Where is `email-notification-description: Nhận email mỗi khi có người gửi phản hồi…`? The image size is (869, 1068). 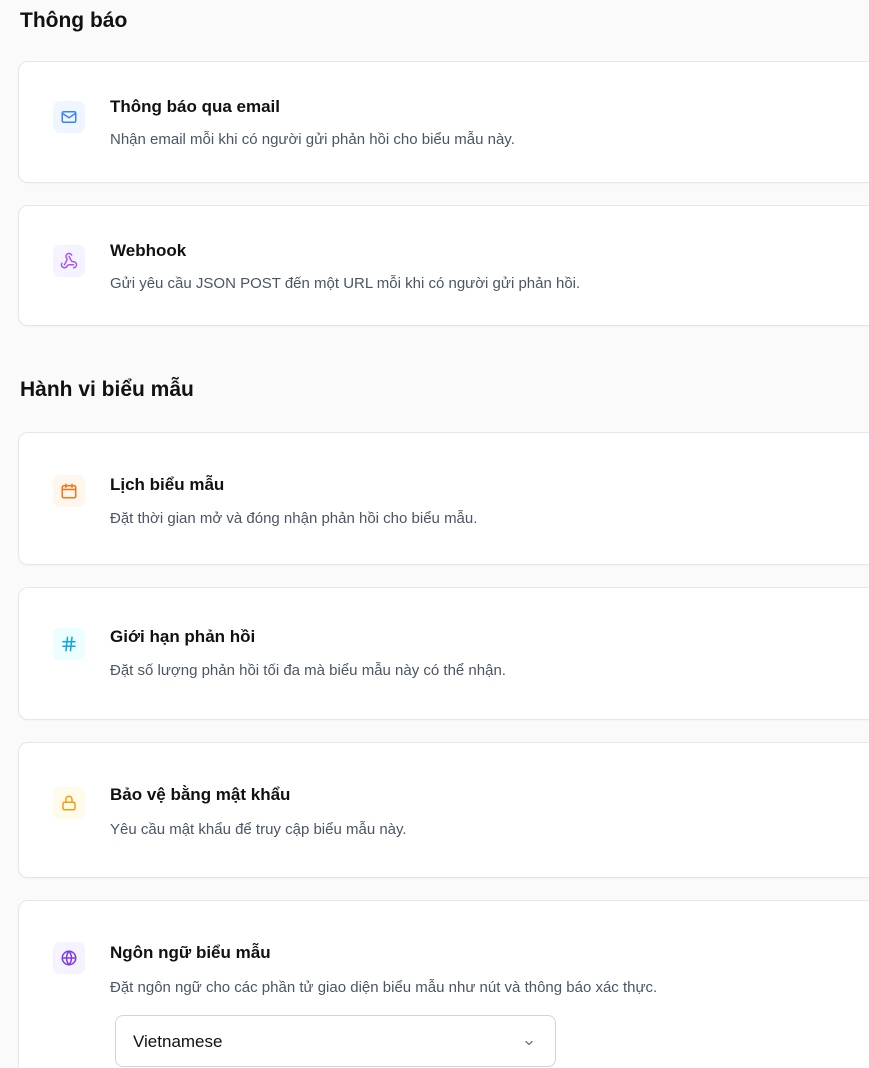
email-notification-description: Nhận email mỗi khi có người gửi phản hồi… is located at coordinates (312, 139).